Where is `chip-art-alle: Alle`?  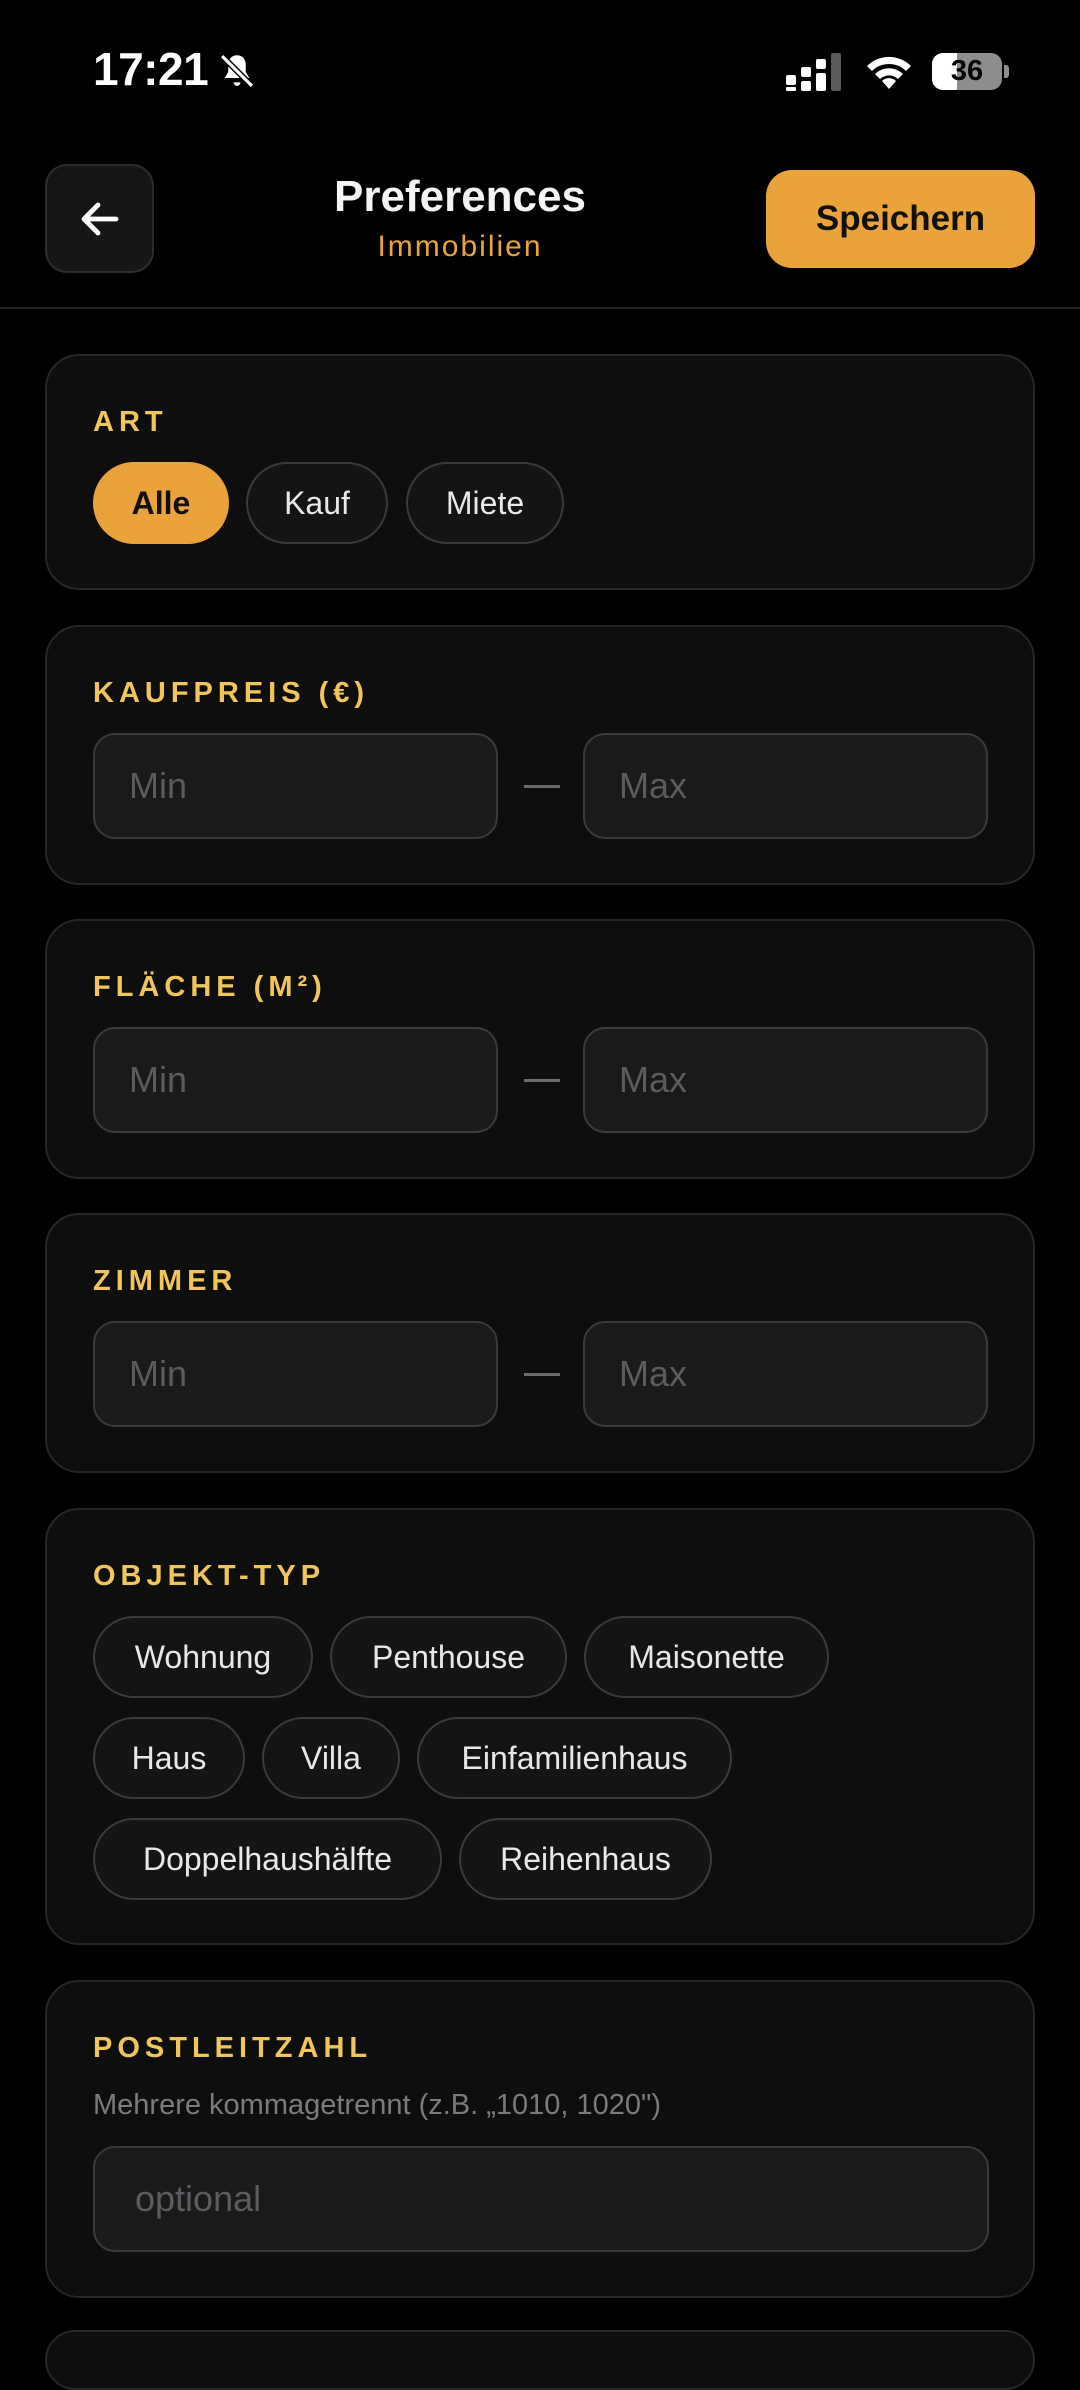
chip-art-alle: Alle is located at coordinates (161, 503).